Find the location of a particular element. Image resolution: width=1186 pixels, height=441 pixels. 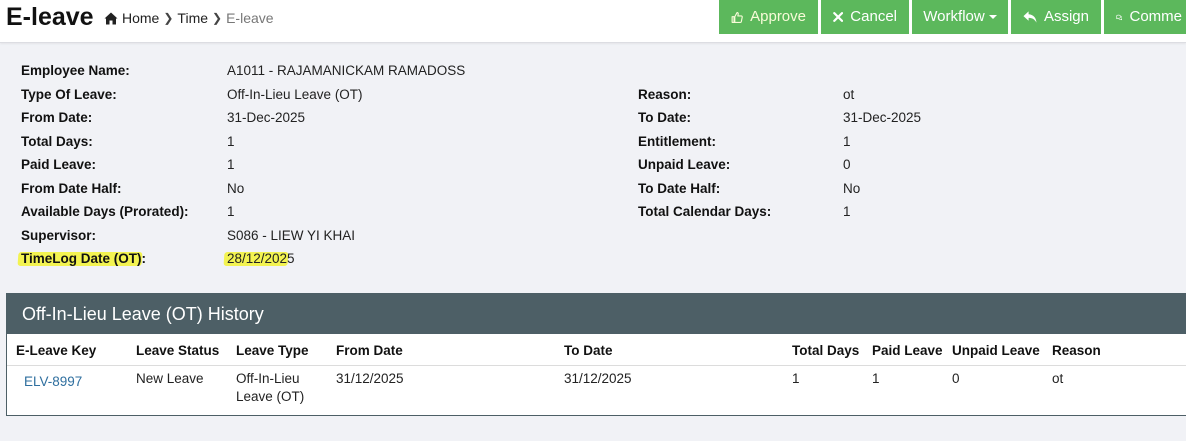

column-header-from-date: From Date is located at coordinates (369, 350).